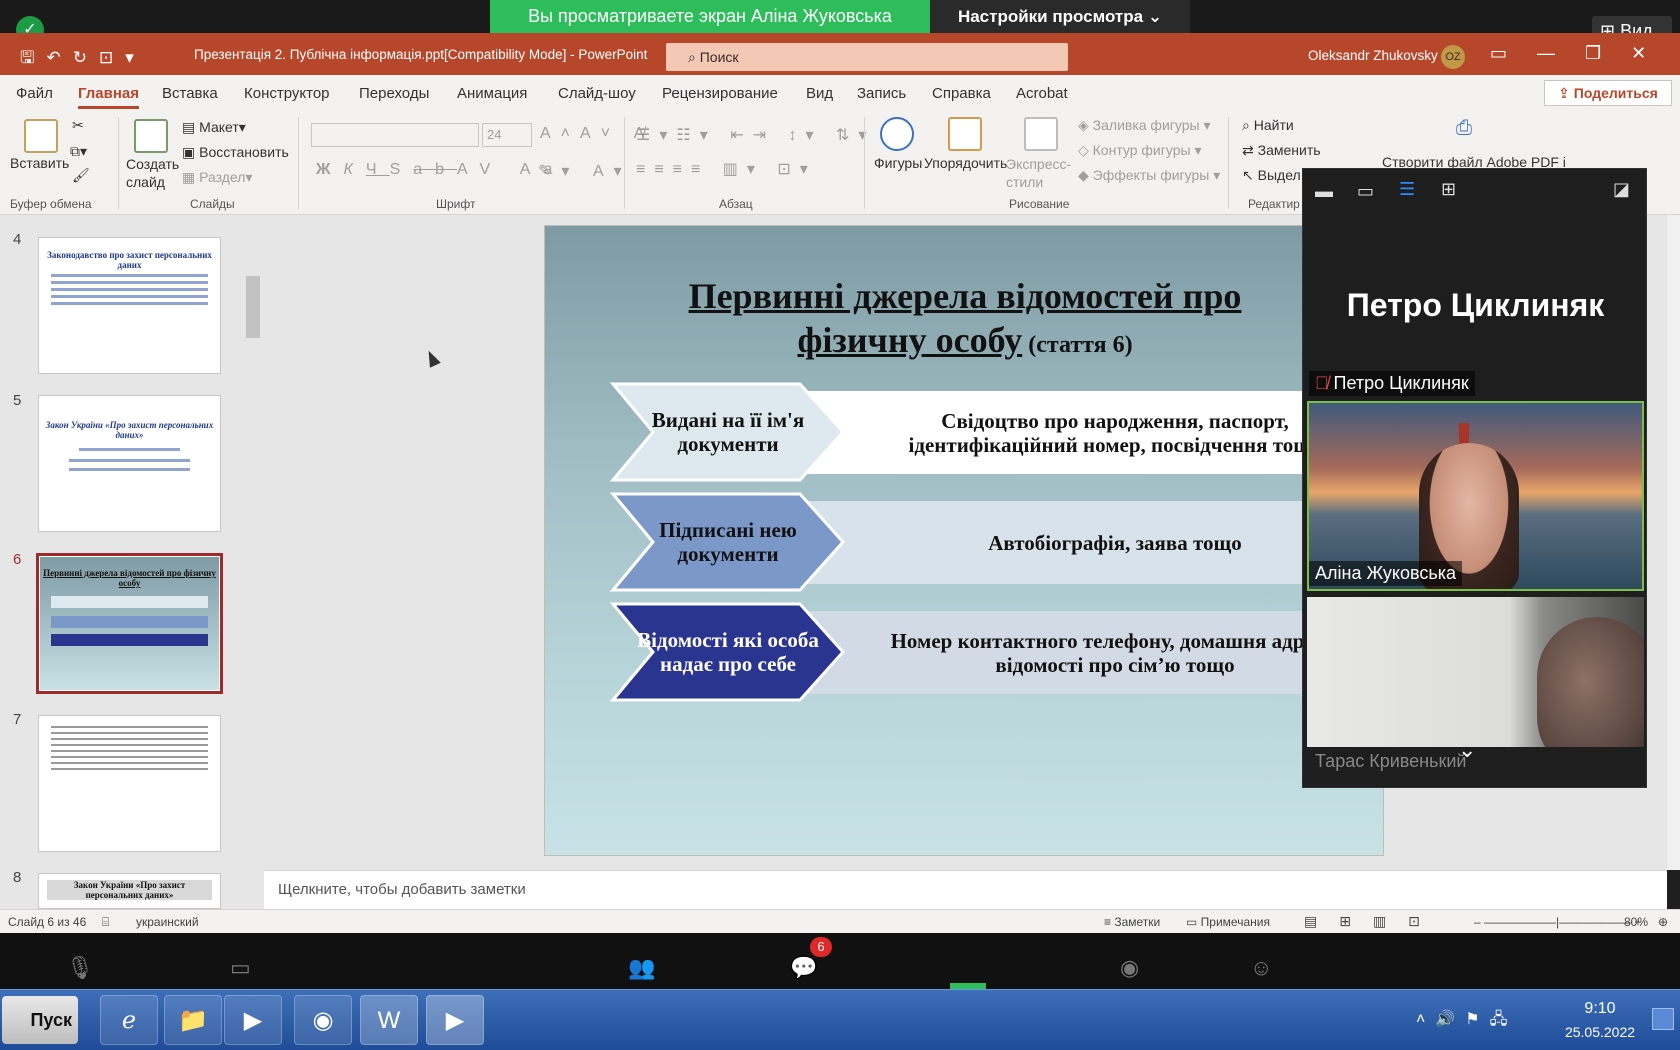 Image resolution: width=1680 pixels, height=1050 pixels. Describe the element at coordinates (819, 93) in the screenshot. I see `tab-view: Вид` at that location.